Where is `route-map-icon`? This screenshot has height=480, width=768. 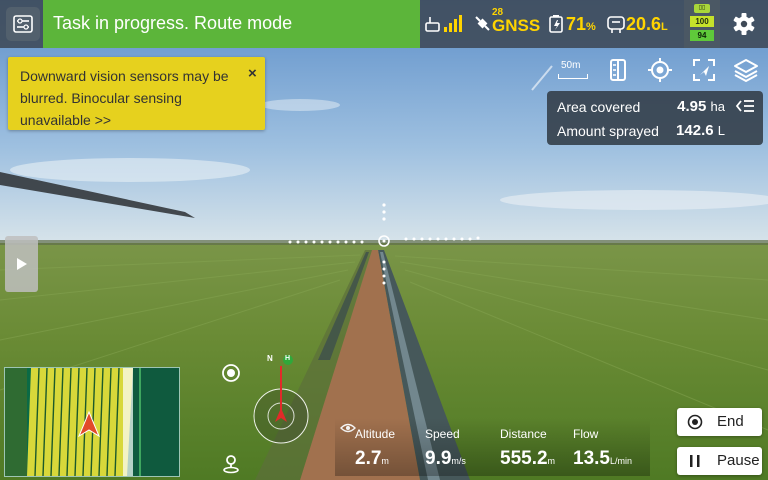 route-map-icon is located at coordinates (618, 70).